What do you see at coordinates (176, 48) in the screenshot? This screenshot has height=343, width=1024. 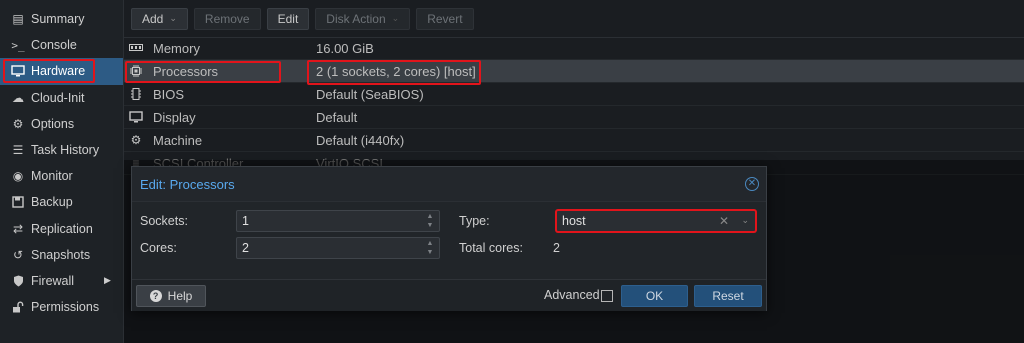 I see `row-key: Memory` at bounding box center [176, 48].